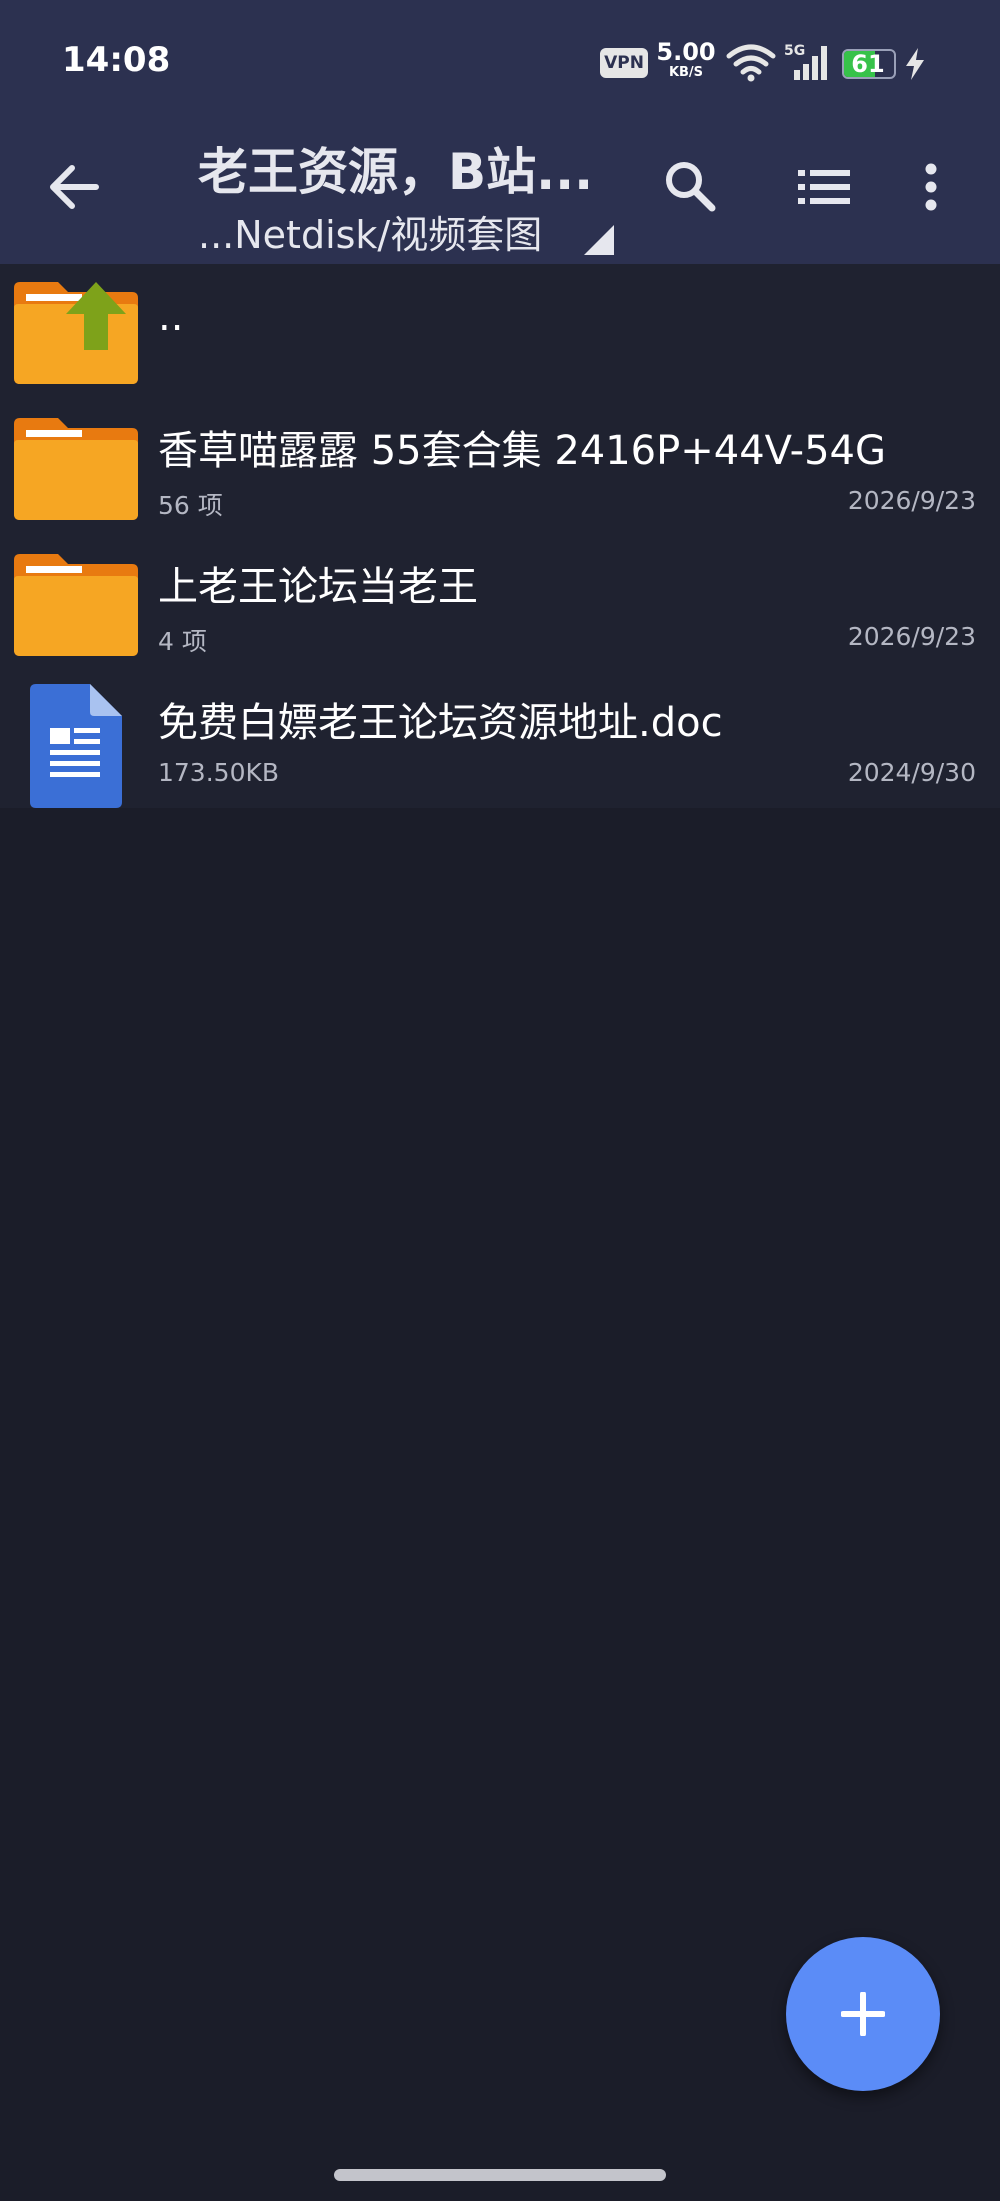 This screenshot has height=2201, width=1000. I want to click on network-speed: 5.00 KB/S, so click(686, 59).